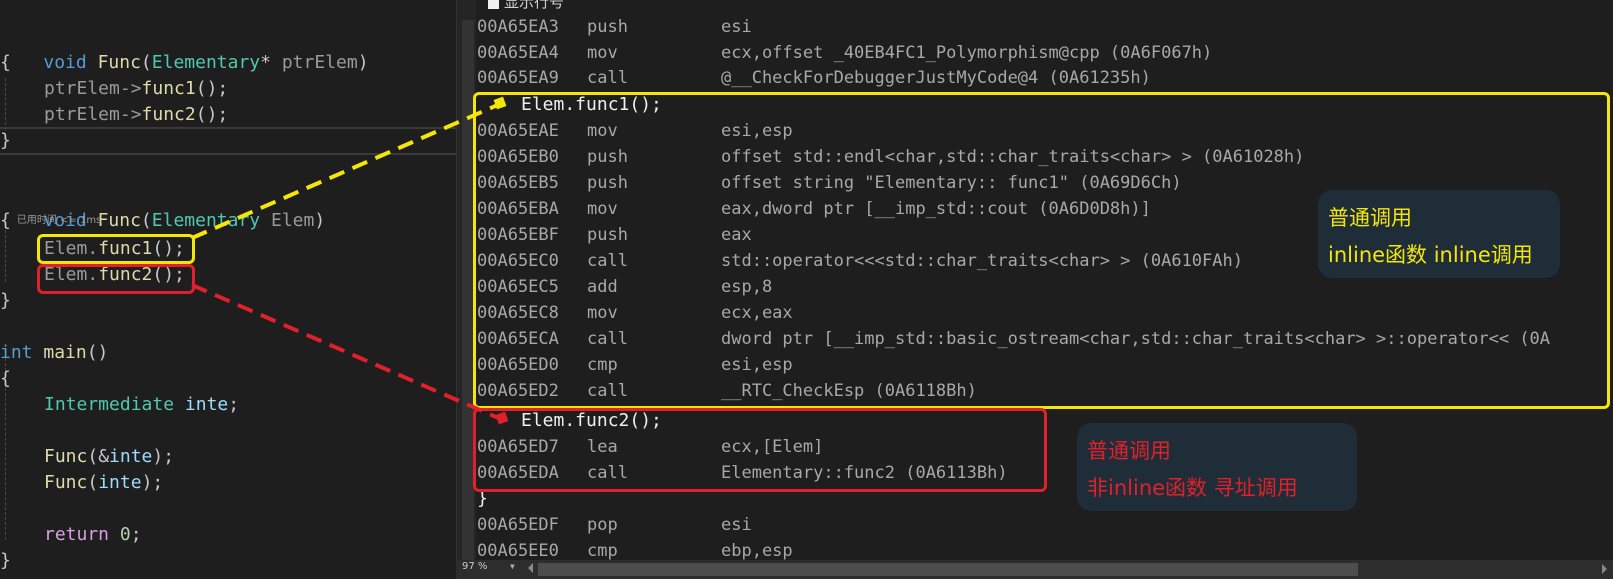  I want to click on elapsed-time-codelens: 已用时间 <= 1ms, so click(59, 220).